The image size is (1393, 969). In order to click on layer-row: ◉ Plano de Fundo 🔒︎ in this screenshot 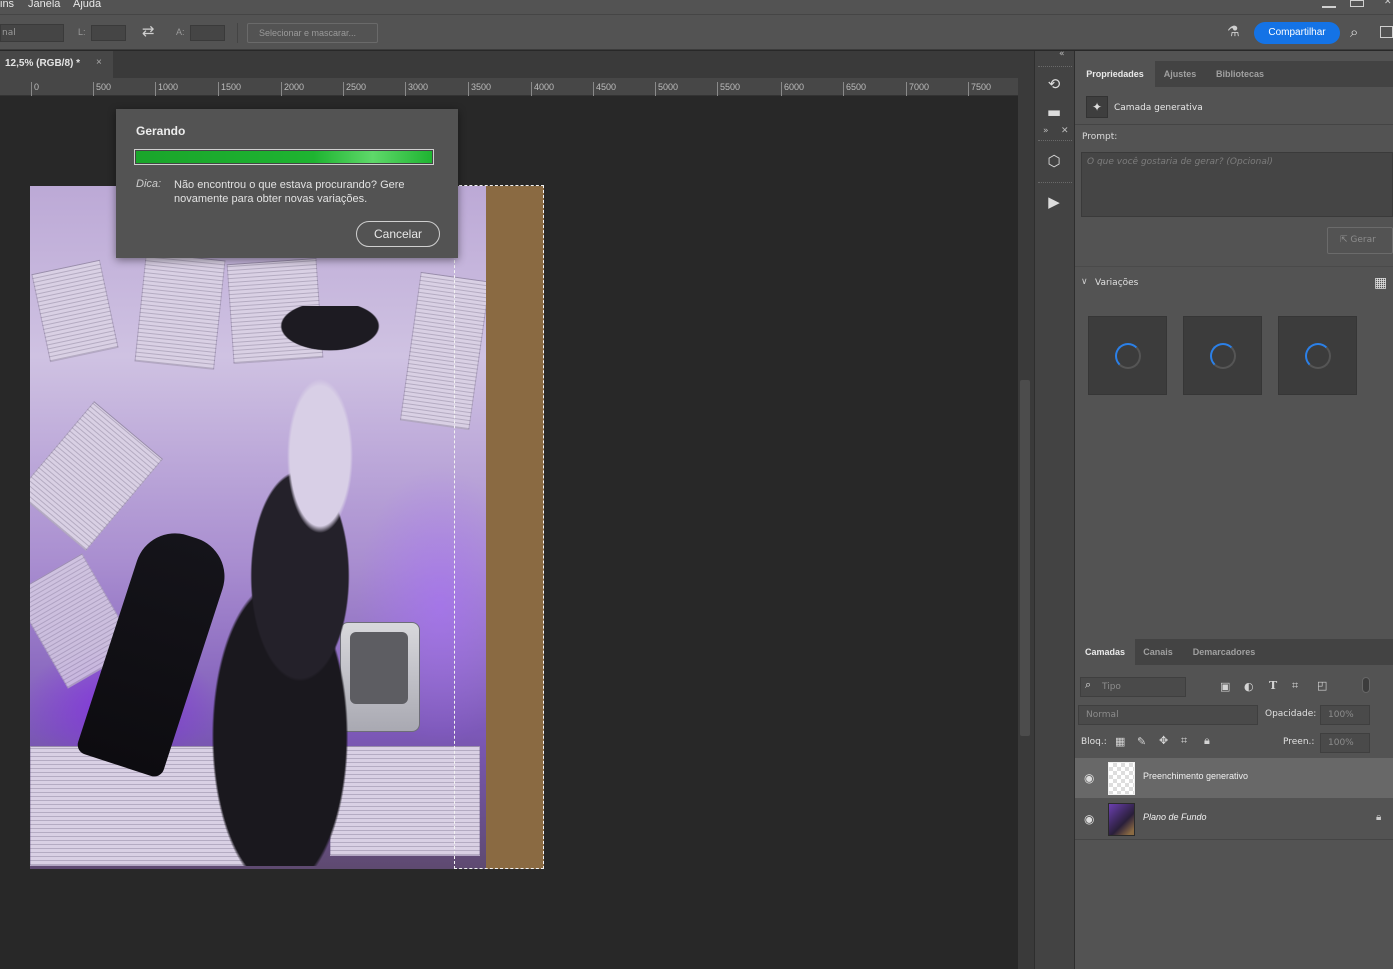, I will do `click(1234, 819)`.